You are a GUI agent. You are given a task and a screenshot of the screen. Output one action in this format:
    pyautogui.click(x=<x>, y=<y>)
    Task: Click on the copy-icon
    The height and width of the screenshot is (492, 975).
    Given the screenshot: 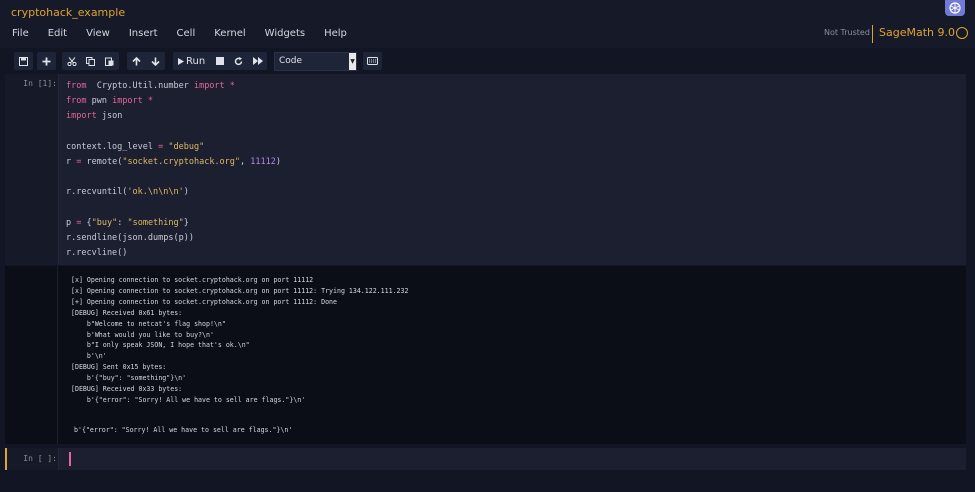 What is the action you would take?
    pyautogui.click(x=90, y=61)
    